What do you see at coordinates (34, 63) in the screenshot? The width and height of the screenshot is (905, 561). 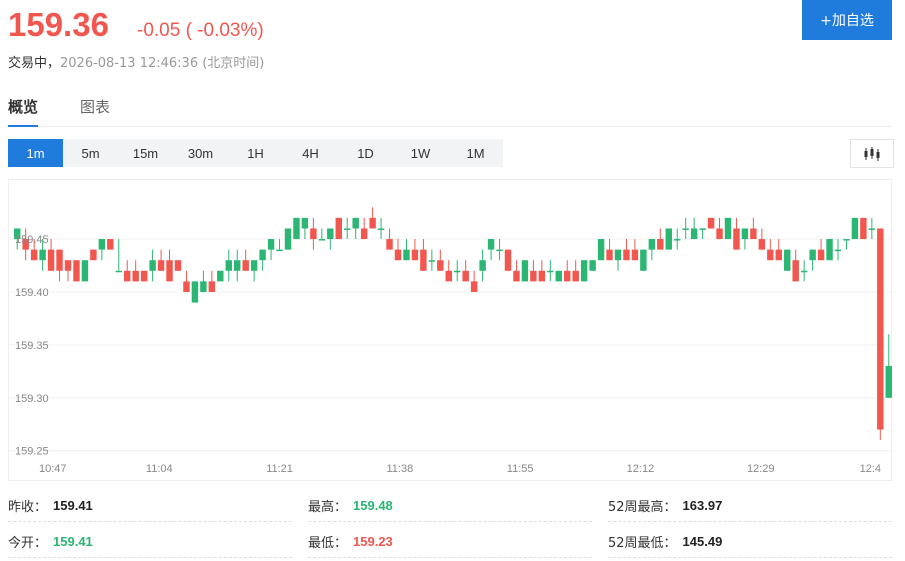 I see `status-label: 交易中，` at bounding box center [34, 63].